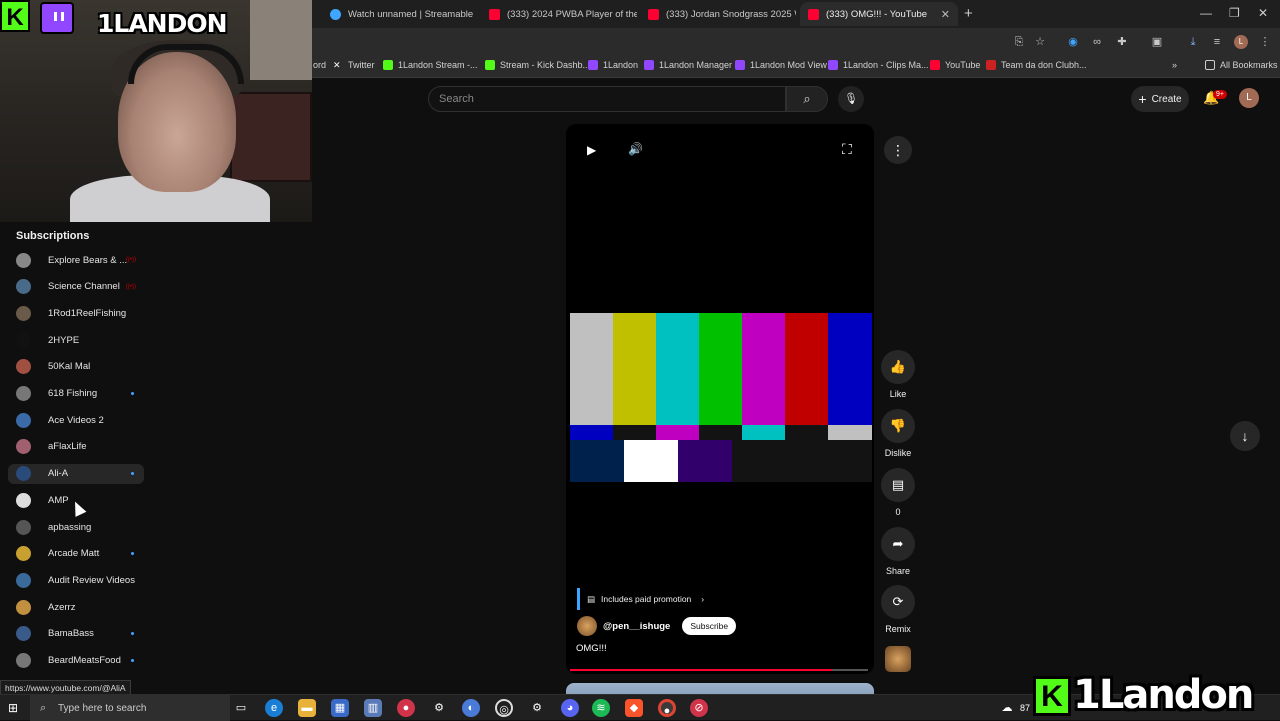 Image resolution: width=1280 pixels, height=721 pixels. What do you see at coordinates (76, 607) in the screenshot?
I see `subscription-item: Azerrz` at bounding box center [76, 607].